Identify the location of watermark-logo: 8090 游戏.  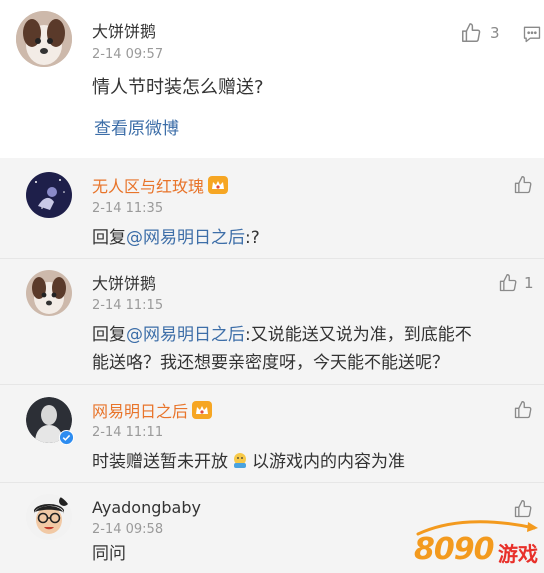
(477, 545).